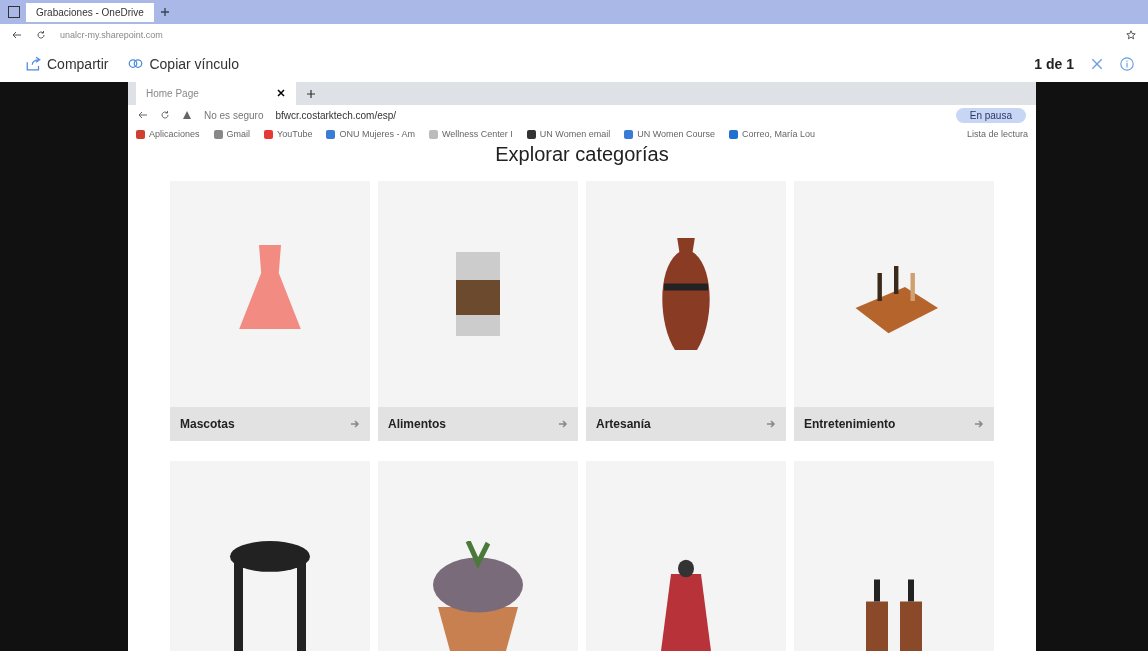  Describe the element at coordinates (478, 311) in the screenshot. I see `category-card: Alimentos` at that location.